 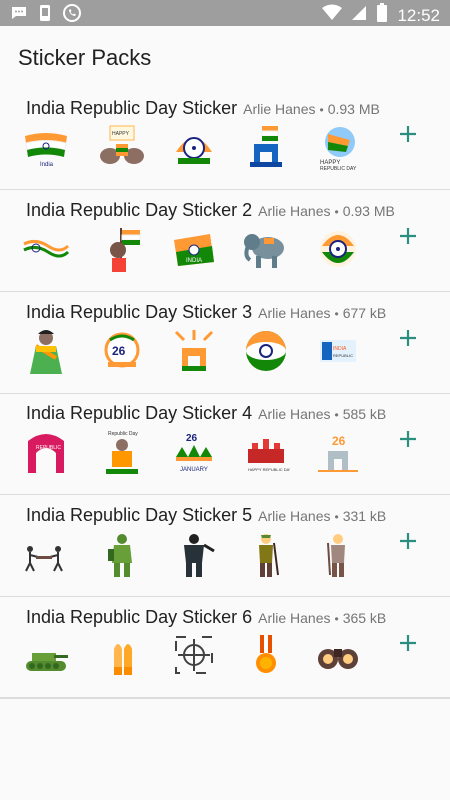 I want to click on sticker-woman-in-saree, so click(x=46, y=351).